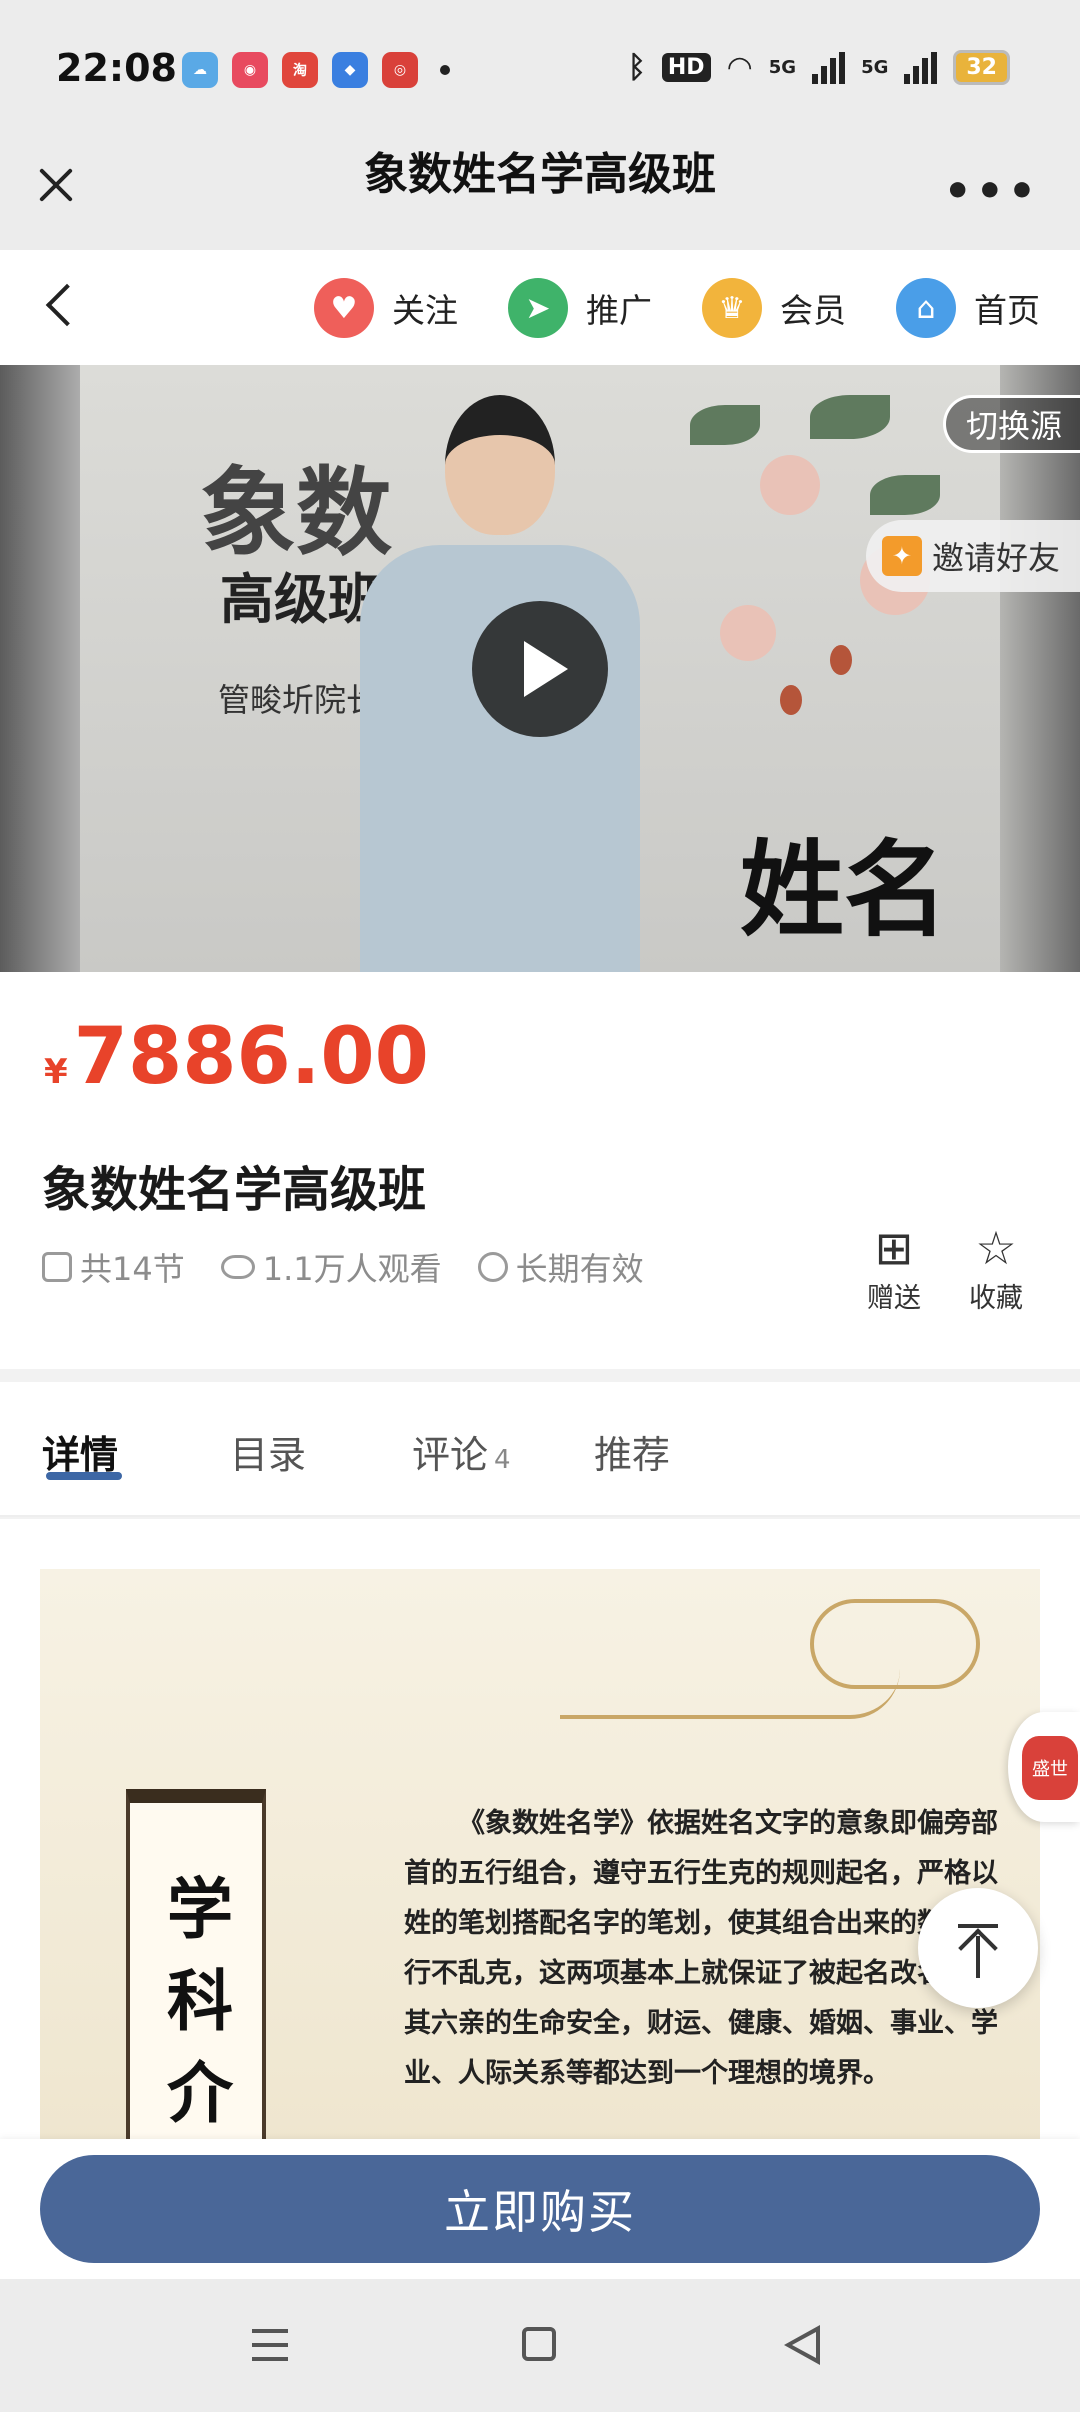 The height and width of the screenshot is (2412, 1080). I want to click on tab-comments-label: 评论, so click(450, 1455).